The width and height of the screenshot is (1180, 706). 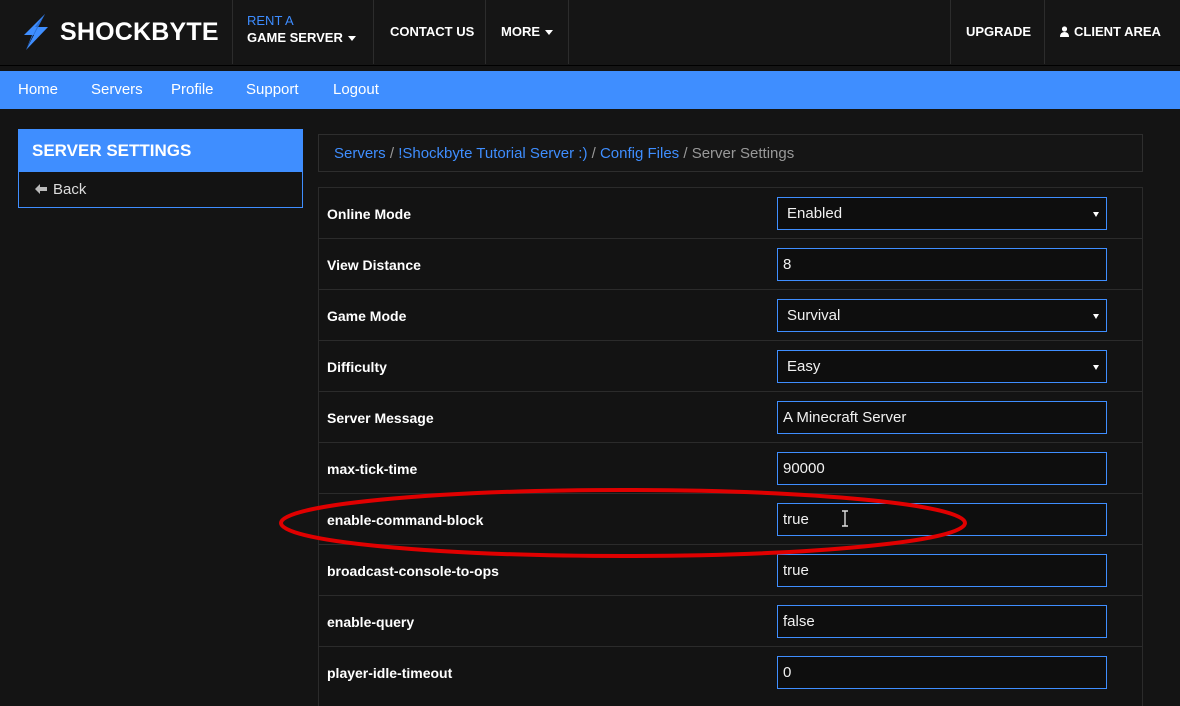 What do you see at coordinates (139, 31) in the screenshot?
I see `brand-name: SHOCKBYTE` at bounding box center [139, 31].